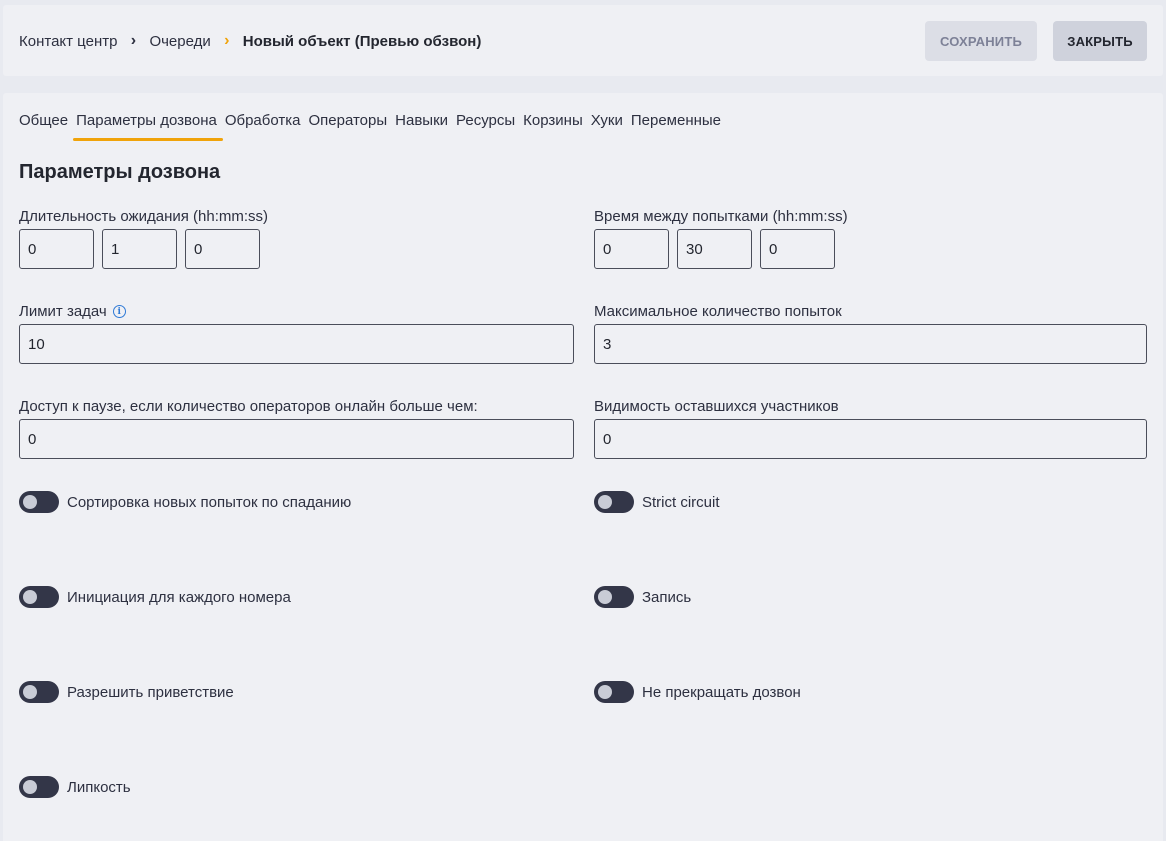 The height and width of the screenshot is (841, 1166). What do you see at coordinates (607, 127) in the screenshot?
I see `tab-hooks: Хуки` at bounding box center [607, 127].